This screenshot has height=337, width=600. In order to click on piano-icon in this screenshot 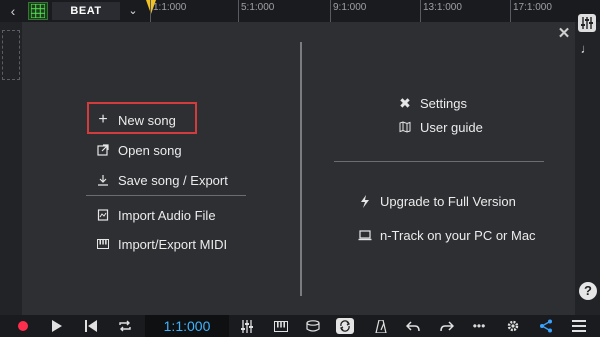, I will do `click(281, 326)`.